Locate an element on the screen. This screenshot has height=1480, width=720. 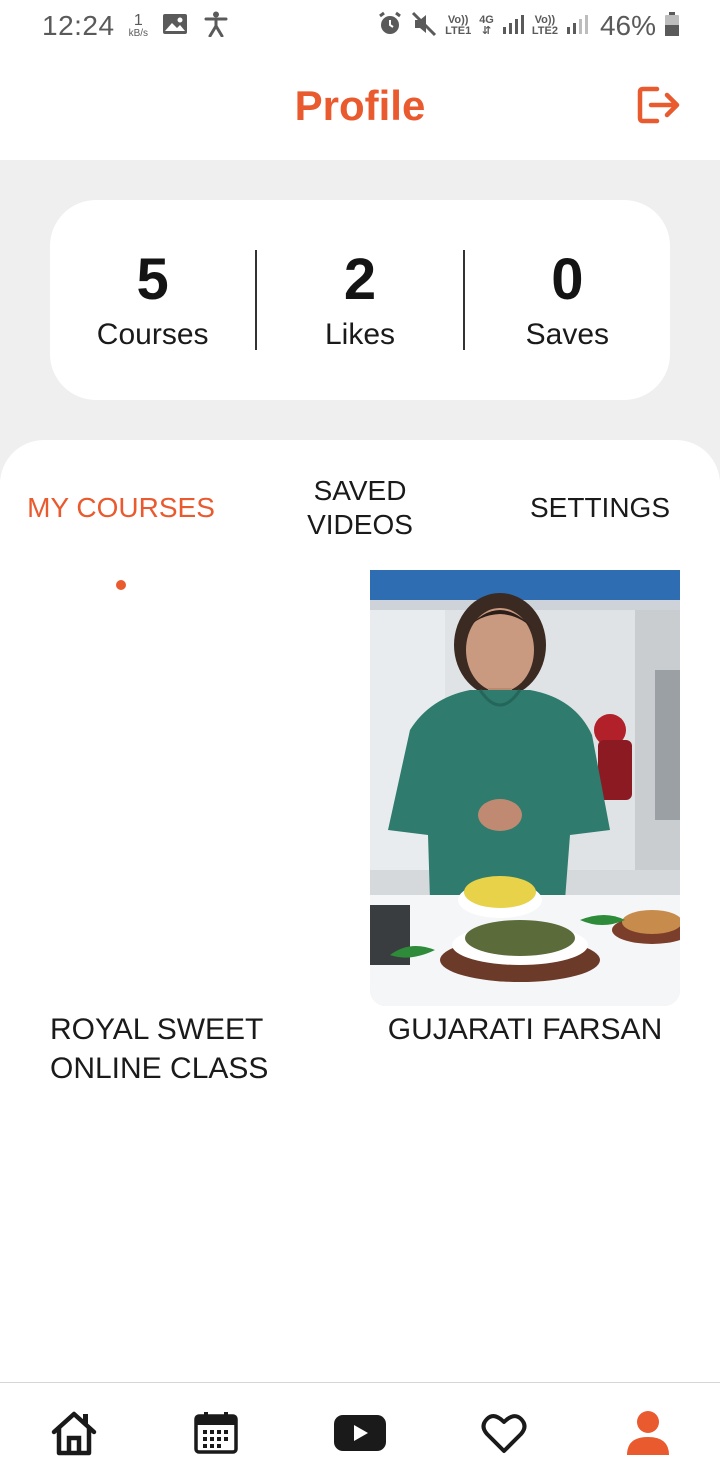
mute-icon is located at coordinates (424, 26).